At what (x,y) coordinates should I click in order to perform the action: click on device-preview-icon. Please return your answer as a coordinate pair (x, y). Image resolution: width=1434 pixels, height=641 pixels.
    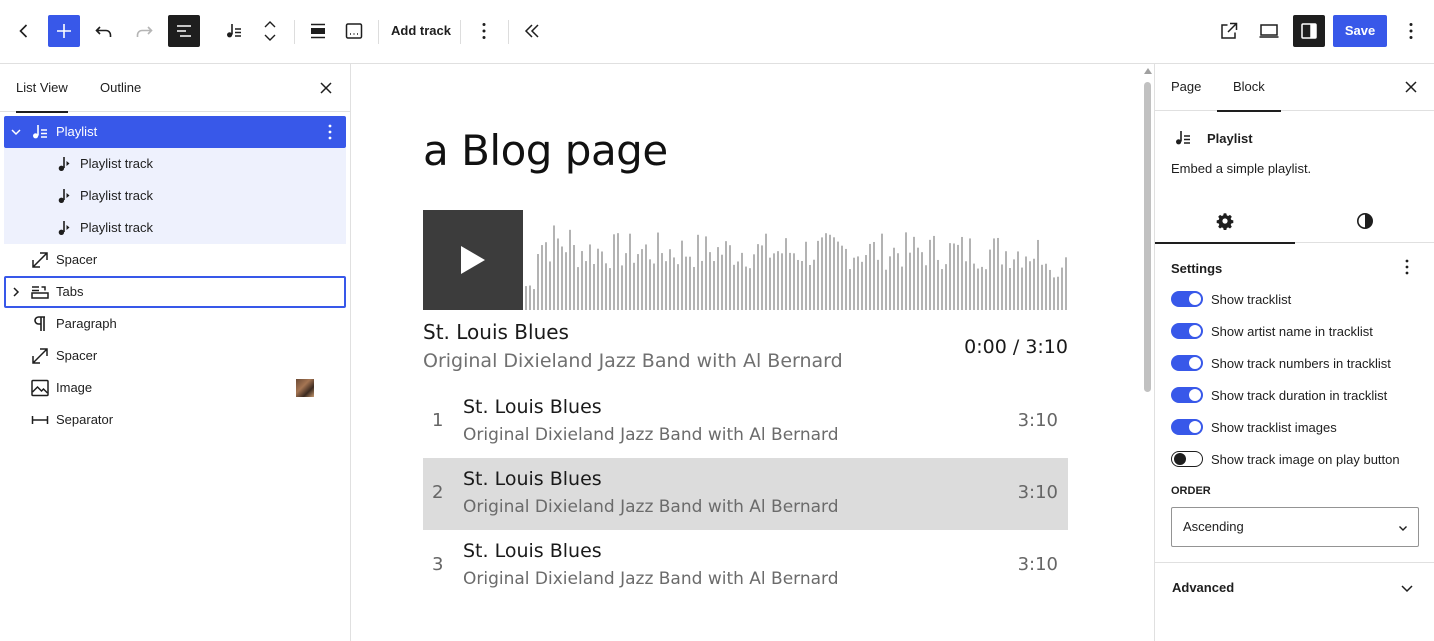
    Looking at the image, I should click on (1269, 31).